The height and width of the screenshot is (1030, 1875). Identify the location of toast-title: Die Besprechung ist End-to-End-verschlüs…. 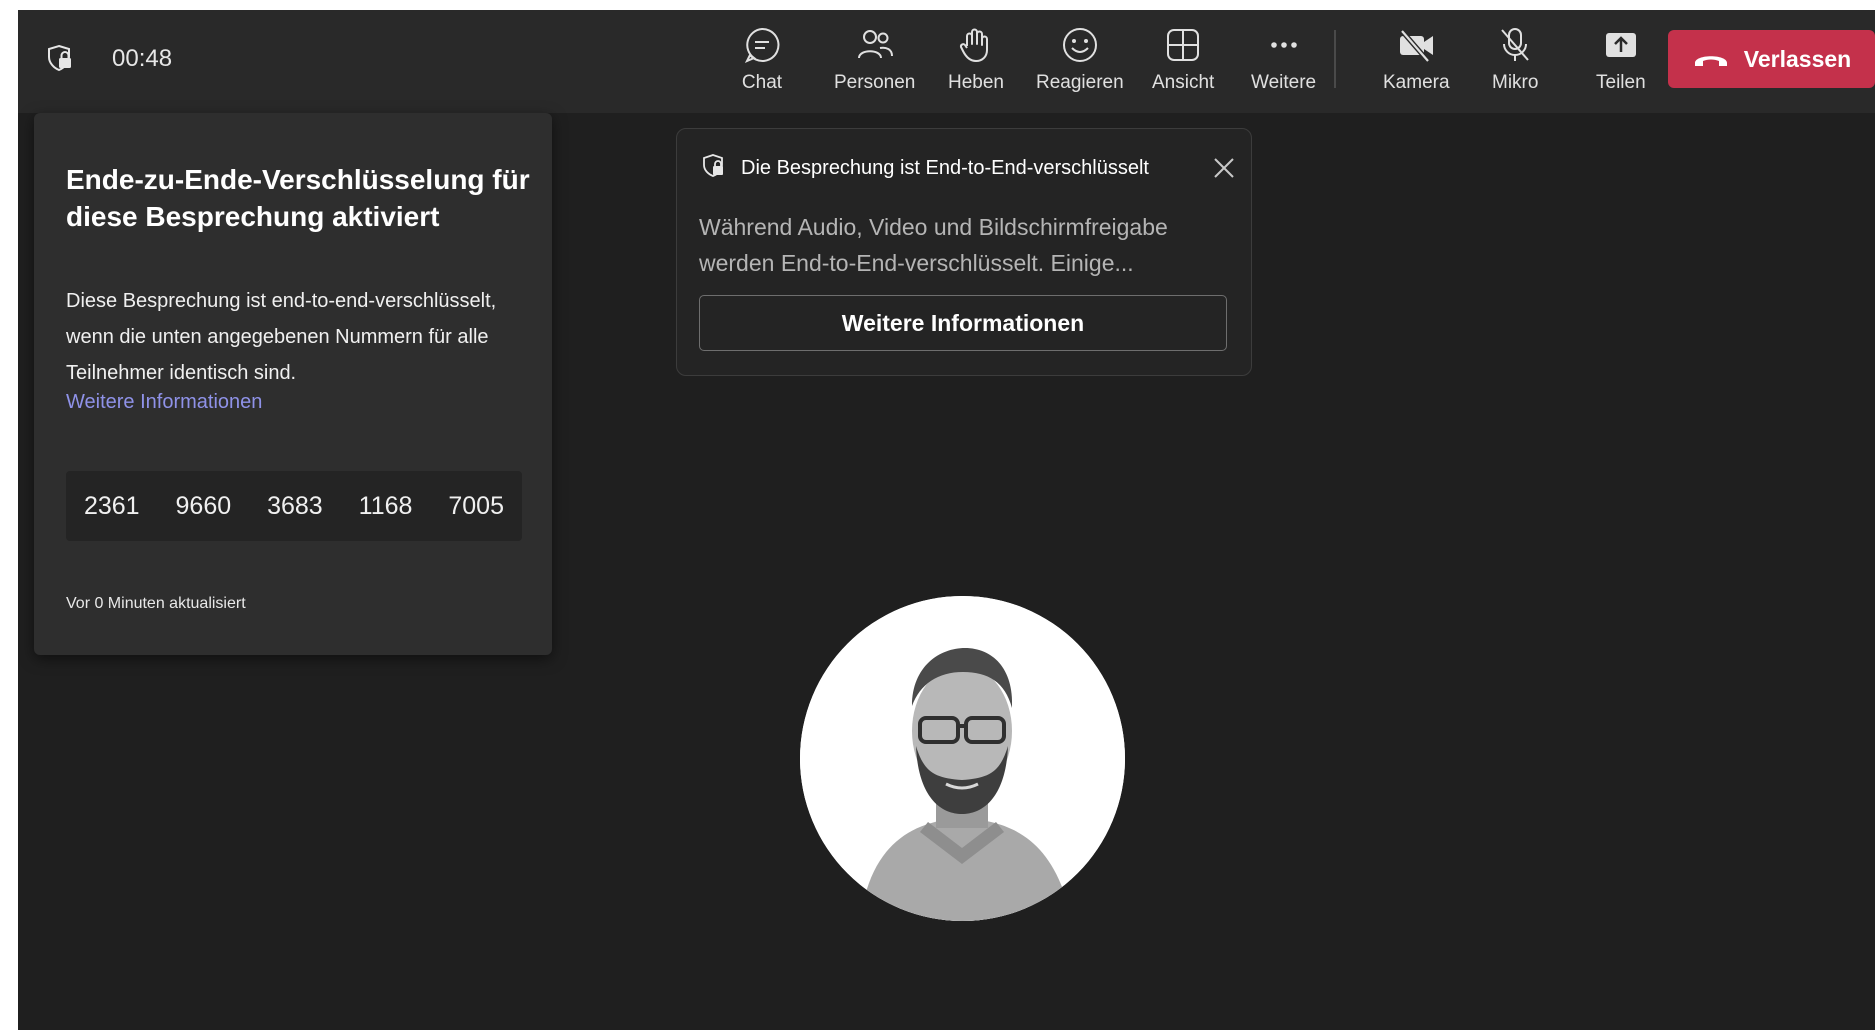
(945, 168).